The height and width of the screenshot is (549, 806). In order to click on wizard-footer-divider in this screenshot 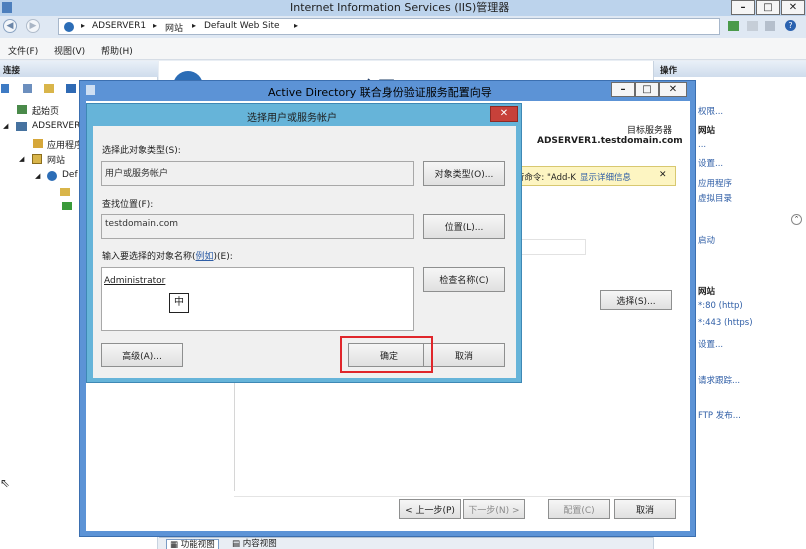, I will do `click(462, 496)`.